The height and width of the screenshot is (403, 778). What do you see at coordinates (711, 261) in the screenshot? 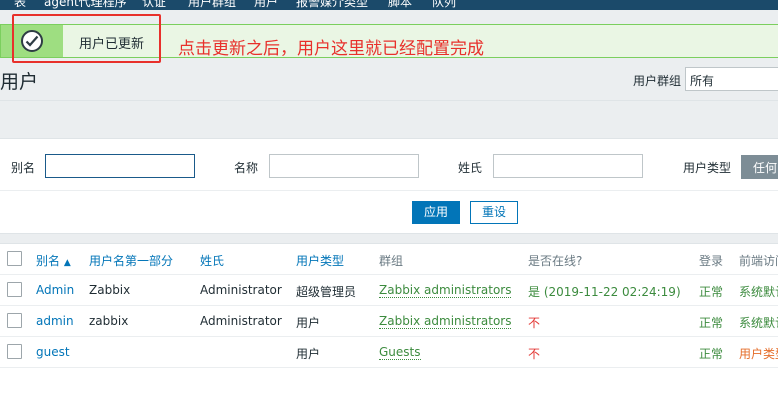
I see `column-login: 登录` at bounding box center [711, 261].